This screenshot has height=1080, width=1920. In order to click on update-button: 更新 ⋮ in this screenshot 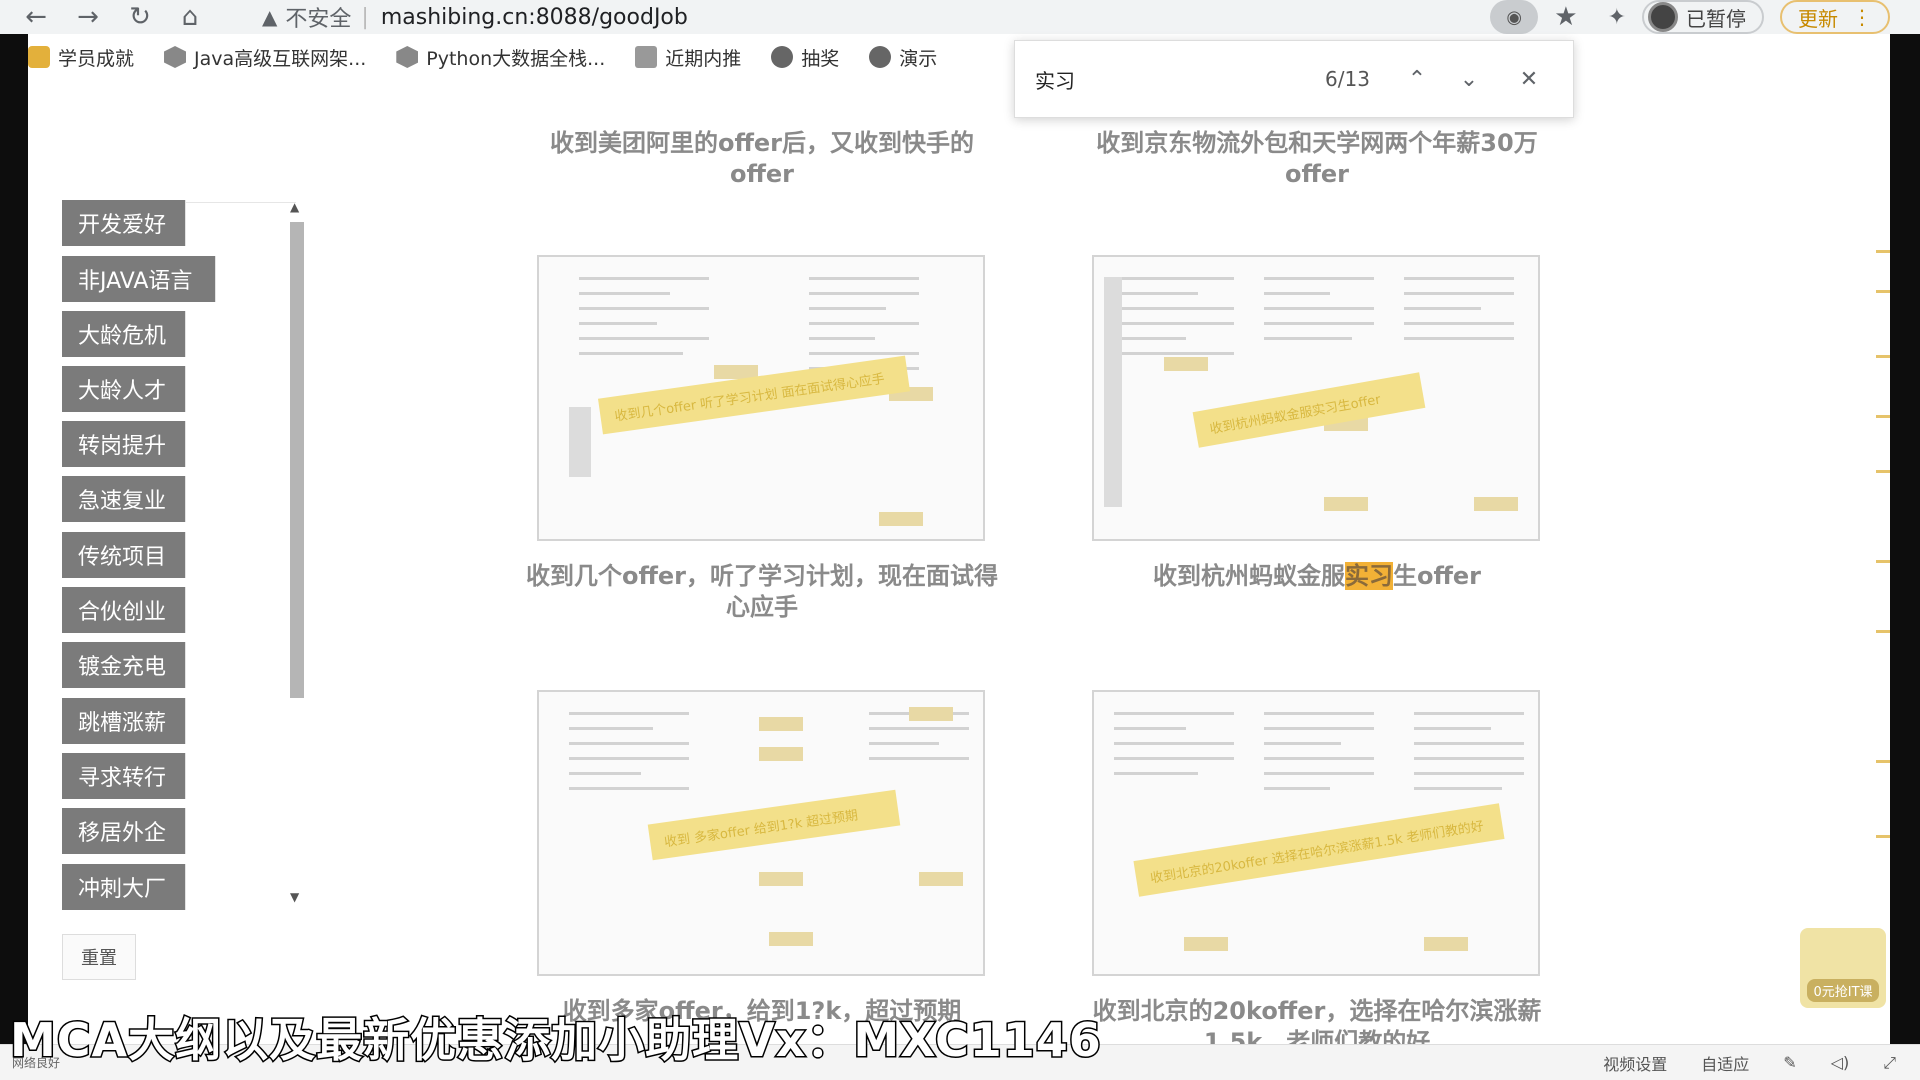, I will do `click(1835, 17)`.